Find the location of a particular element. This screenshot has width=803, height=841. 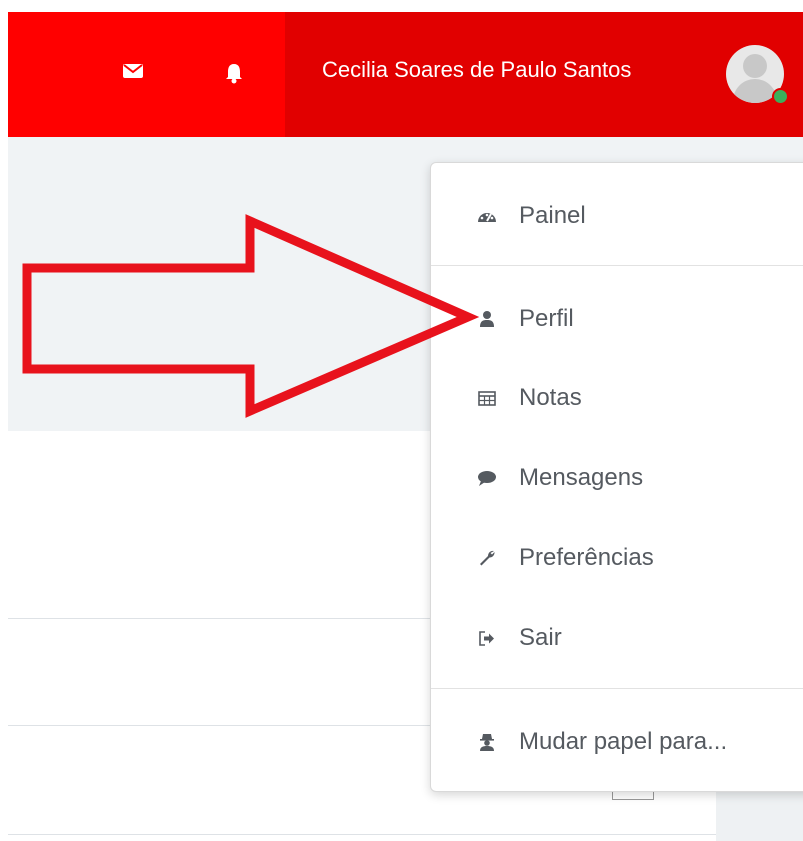

annotation-arrow is located at coordinates (251, 316).